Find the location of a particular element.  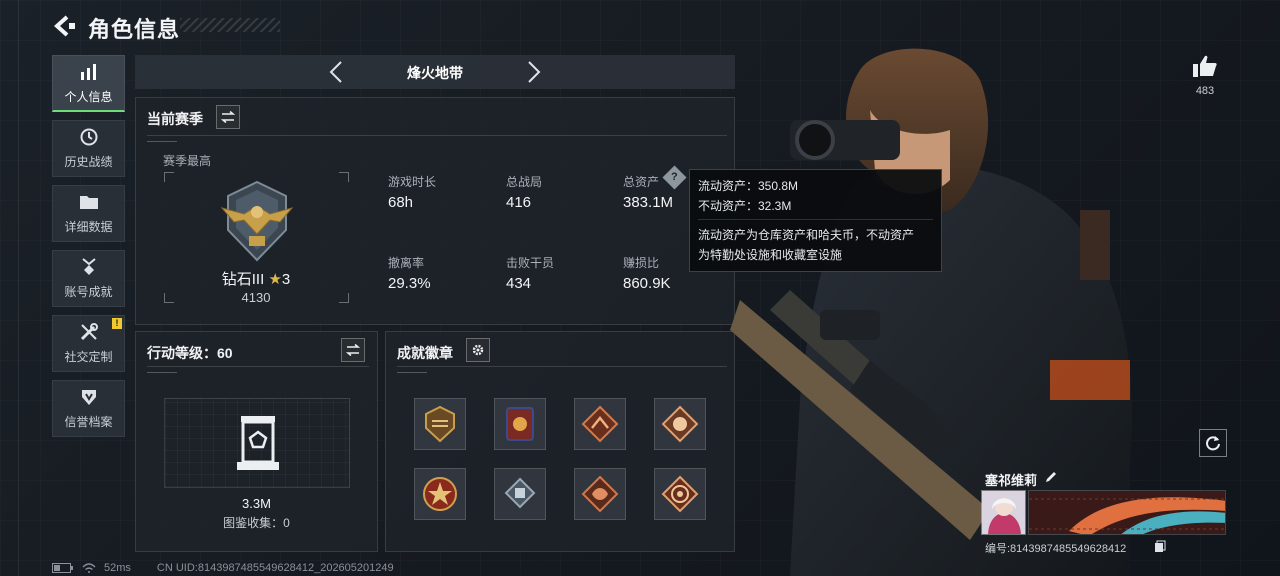

player-banner is located at coordinates (1127, 512).